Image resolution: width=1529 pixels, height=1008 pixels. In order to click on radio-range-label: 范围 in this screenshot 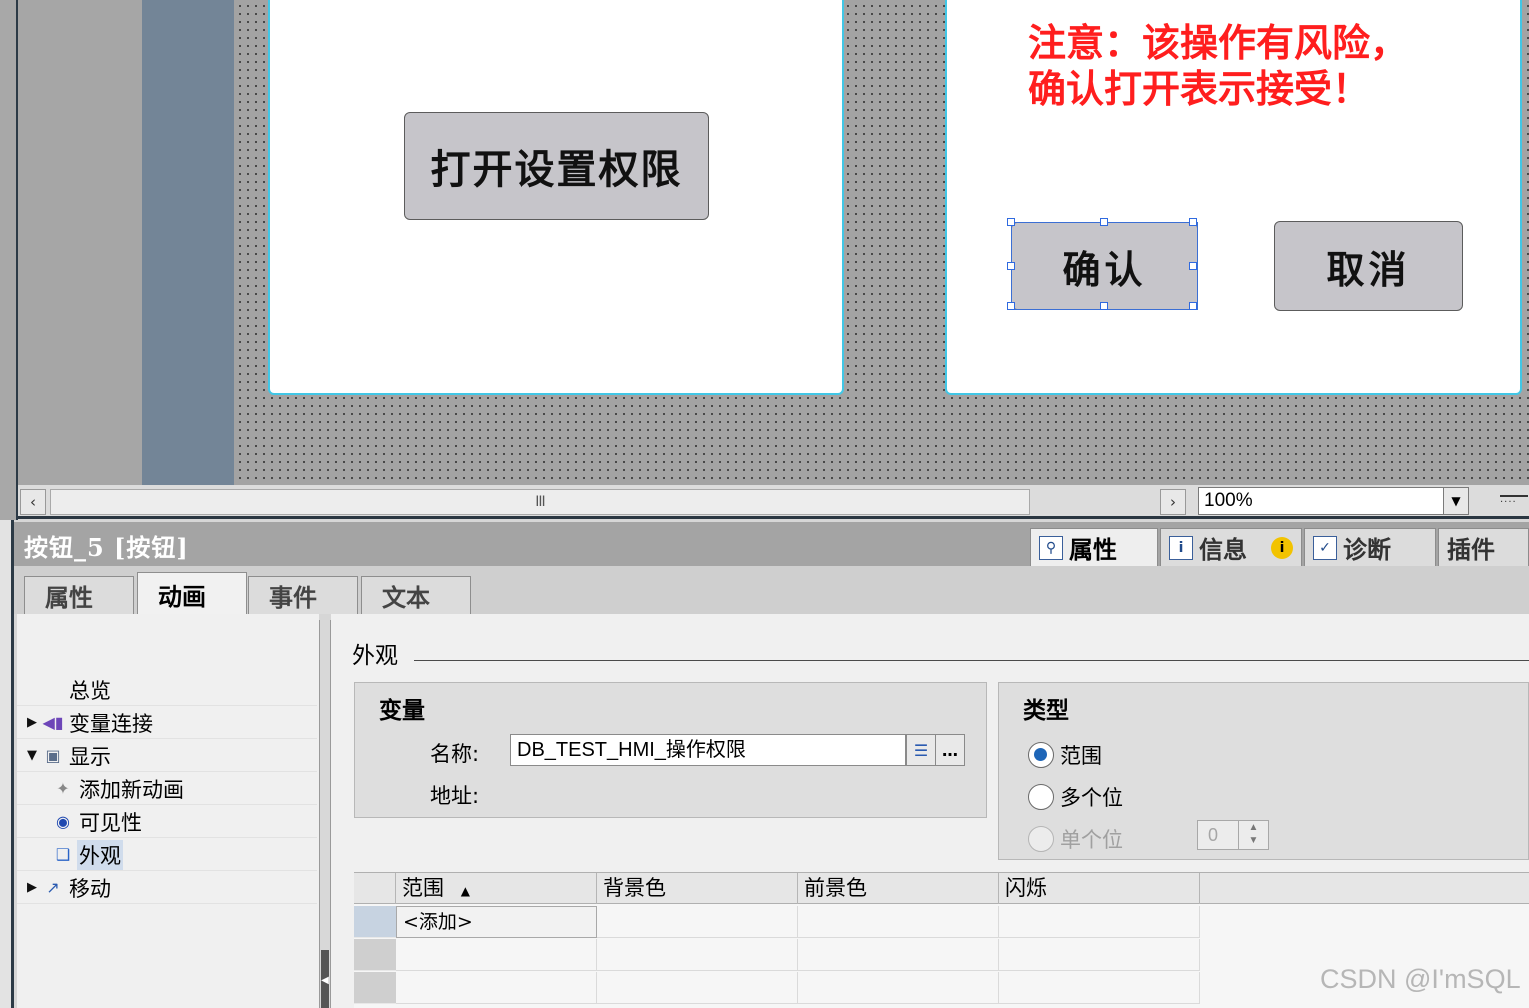, I will do `click(1081, 755)`.